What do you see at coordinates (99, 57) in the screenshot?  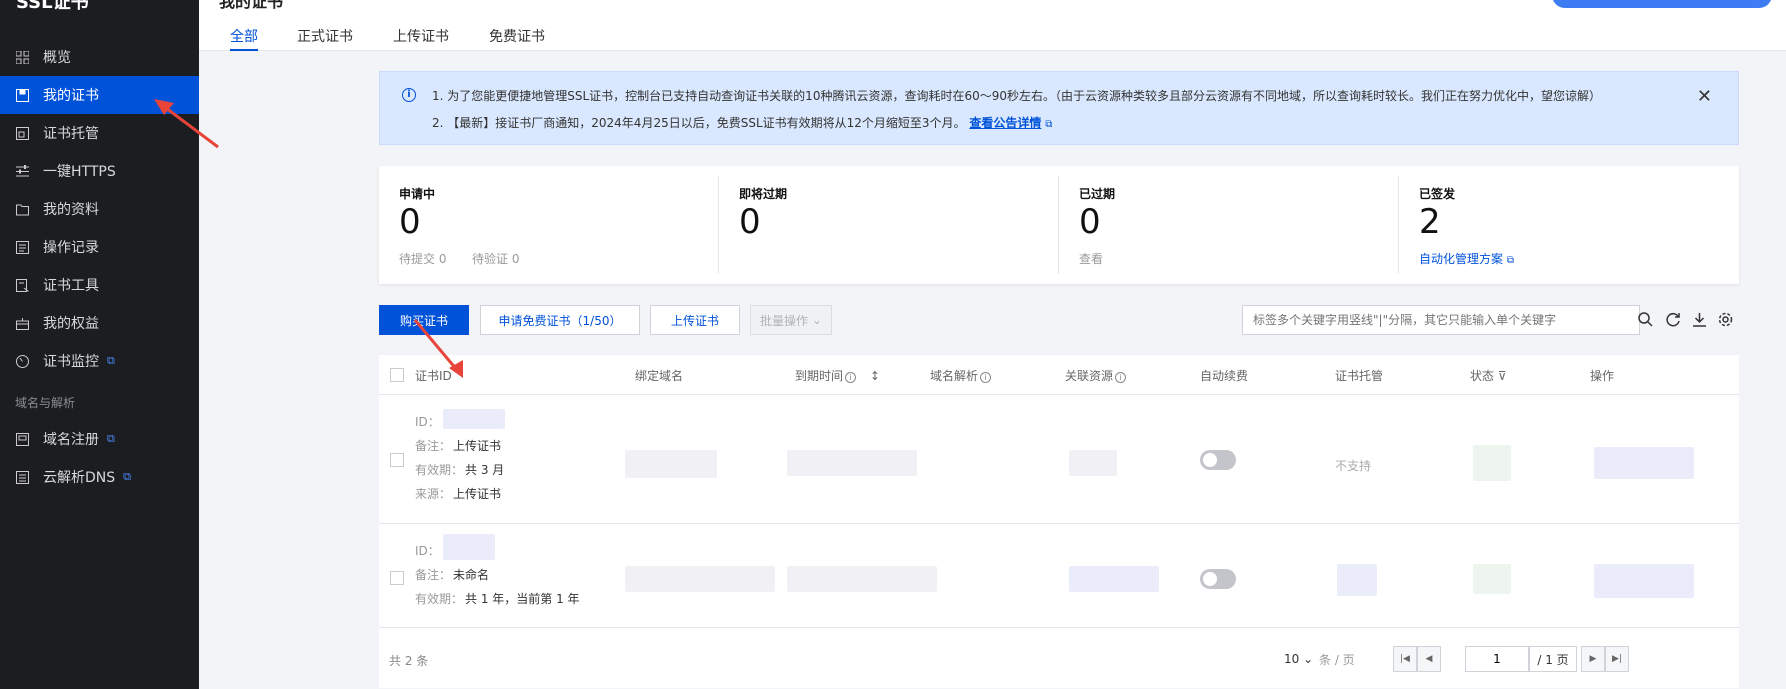 I see `sidebar-item-overview: 概览` at bounding box center [99, 57].